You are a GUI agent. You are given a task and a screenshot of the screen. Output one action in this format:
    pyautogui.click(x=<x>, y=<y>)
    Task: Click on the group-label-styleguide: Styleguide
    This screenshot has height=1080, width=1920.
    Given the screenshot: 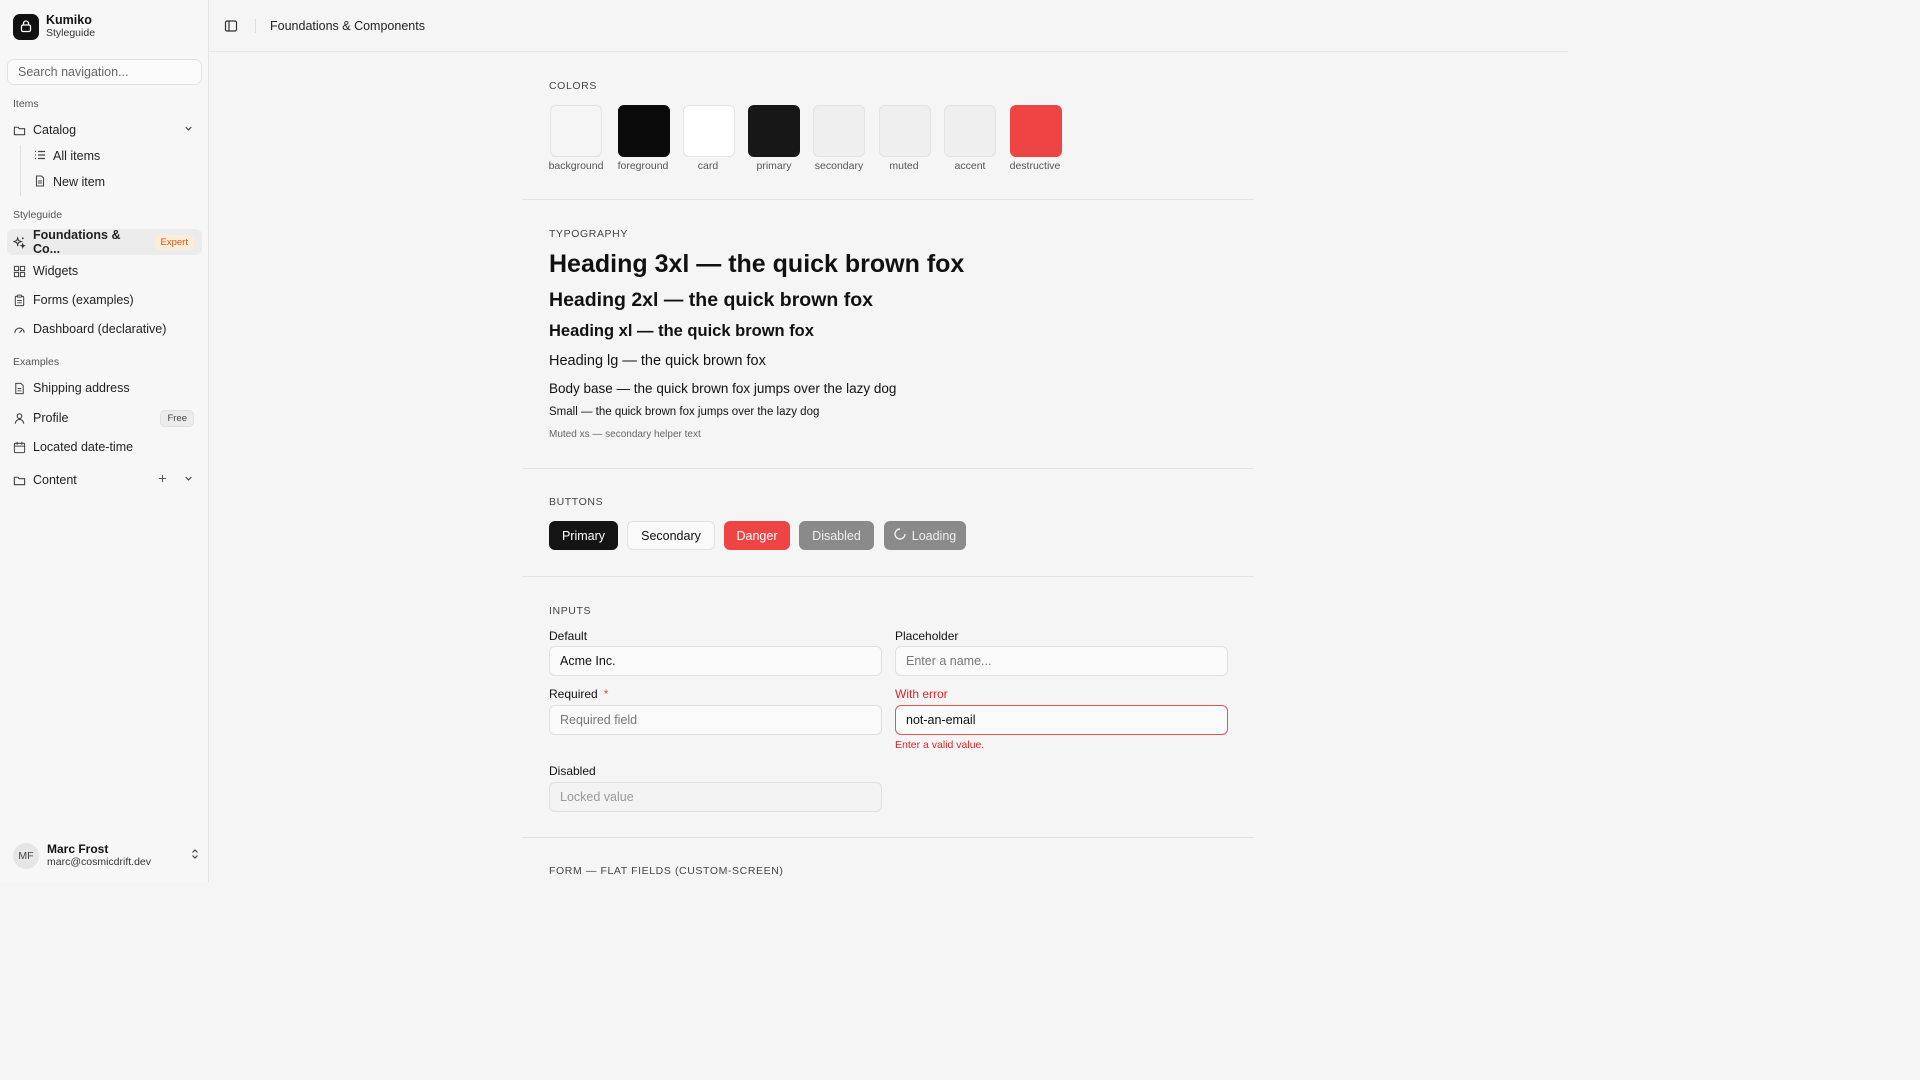 What is the action you would take?
    pyautogui.click(x=38, y=215)
    